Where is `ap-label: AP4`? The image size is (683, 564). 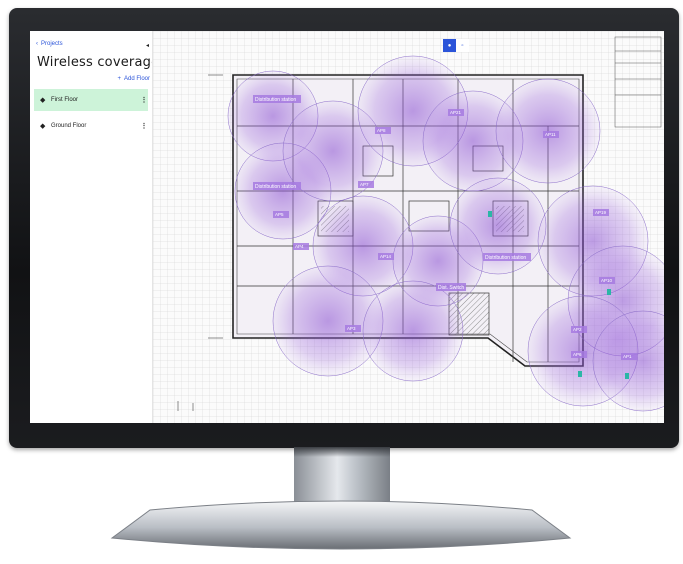 ap-label: AP4 is located at coordinates (299, 246).